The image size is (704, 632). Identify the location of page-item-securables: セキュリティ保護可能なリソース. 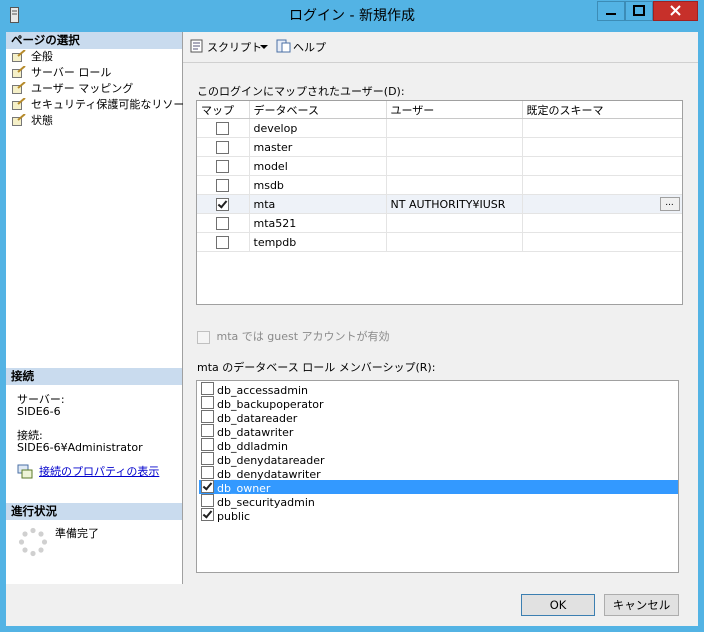
(103, 105).